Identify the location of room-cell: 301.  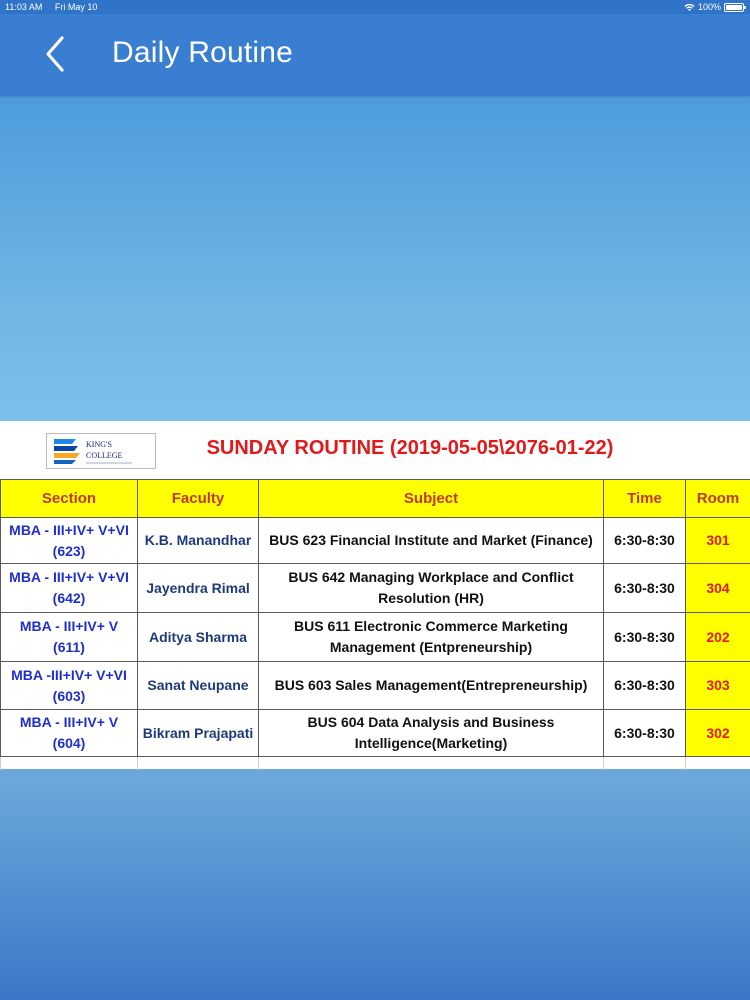
(717, 540).